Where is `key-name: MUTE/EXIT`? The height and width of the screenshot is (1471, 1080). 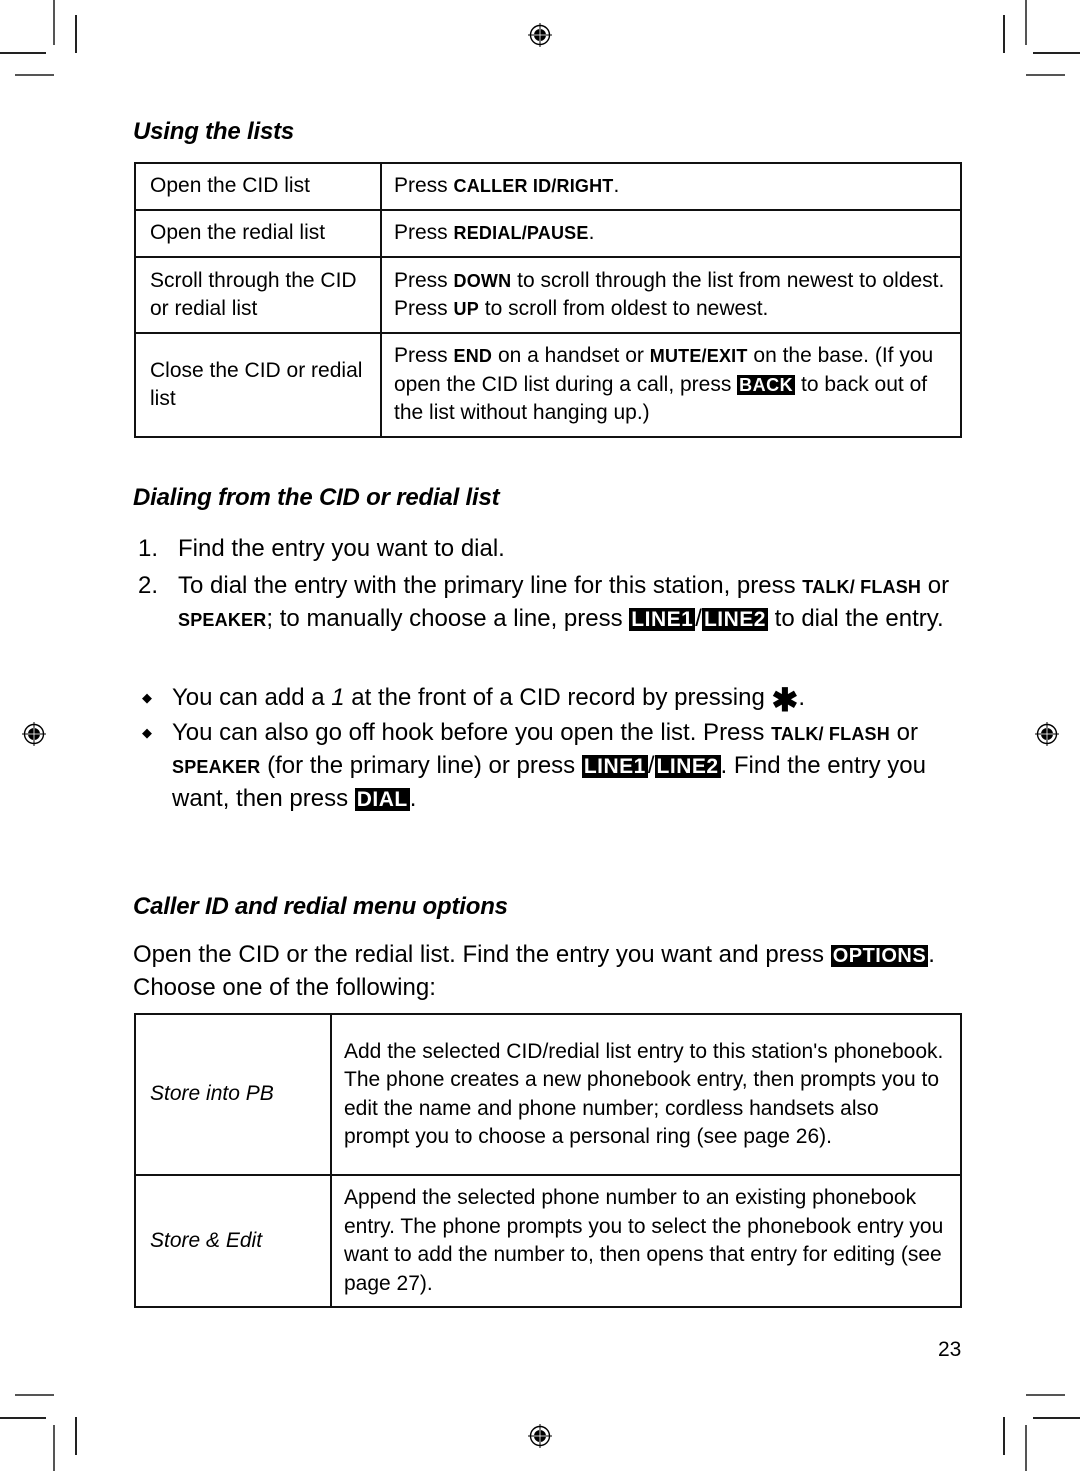
key-name: MUTE/EXIT is located at coordinates (698, 356).